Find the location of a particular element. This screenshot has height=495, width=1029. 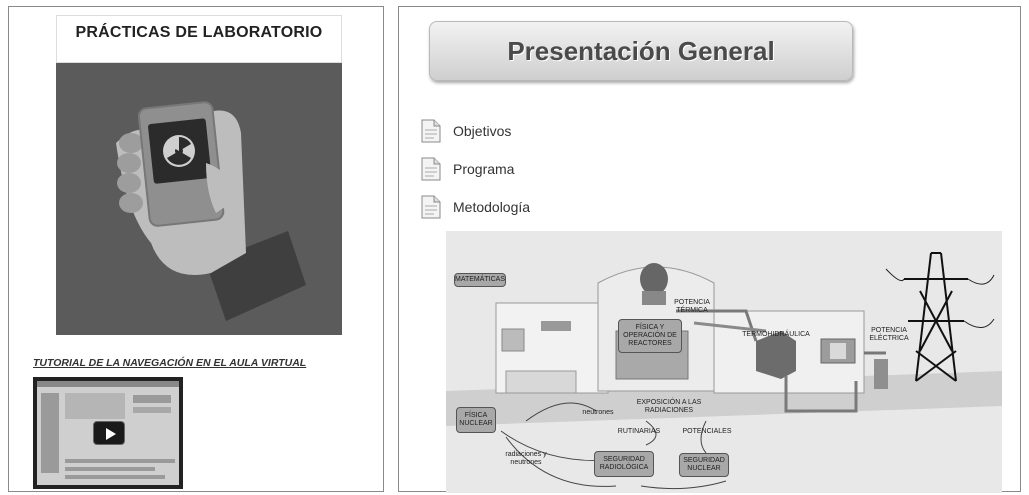

label-termohidraulica: TERMOHIDRÁULICA is located at coordinates (776, 334).